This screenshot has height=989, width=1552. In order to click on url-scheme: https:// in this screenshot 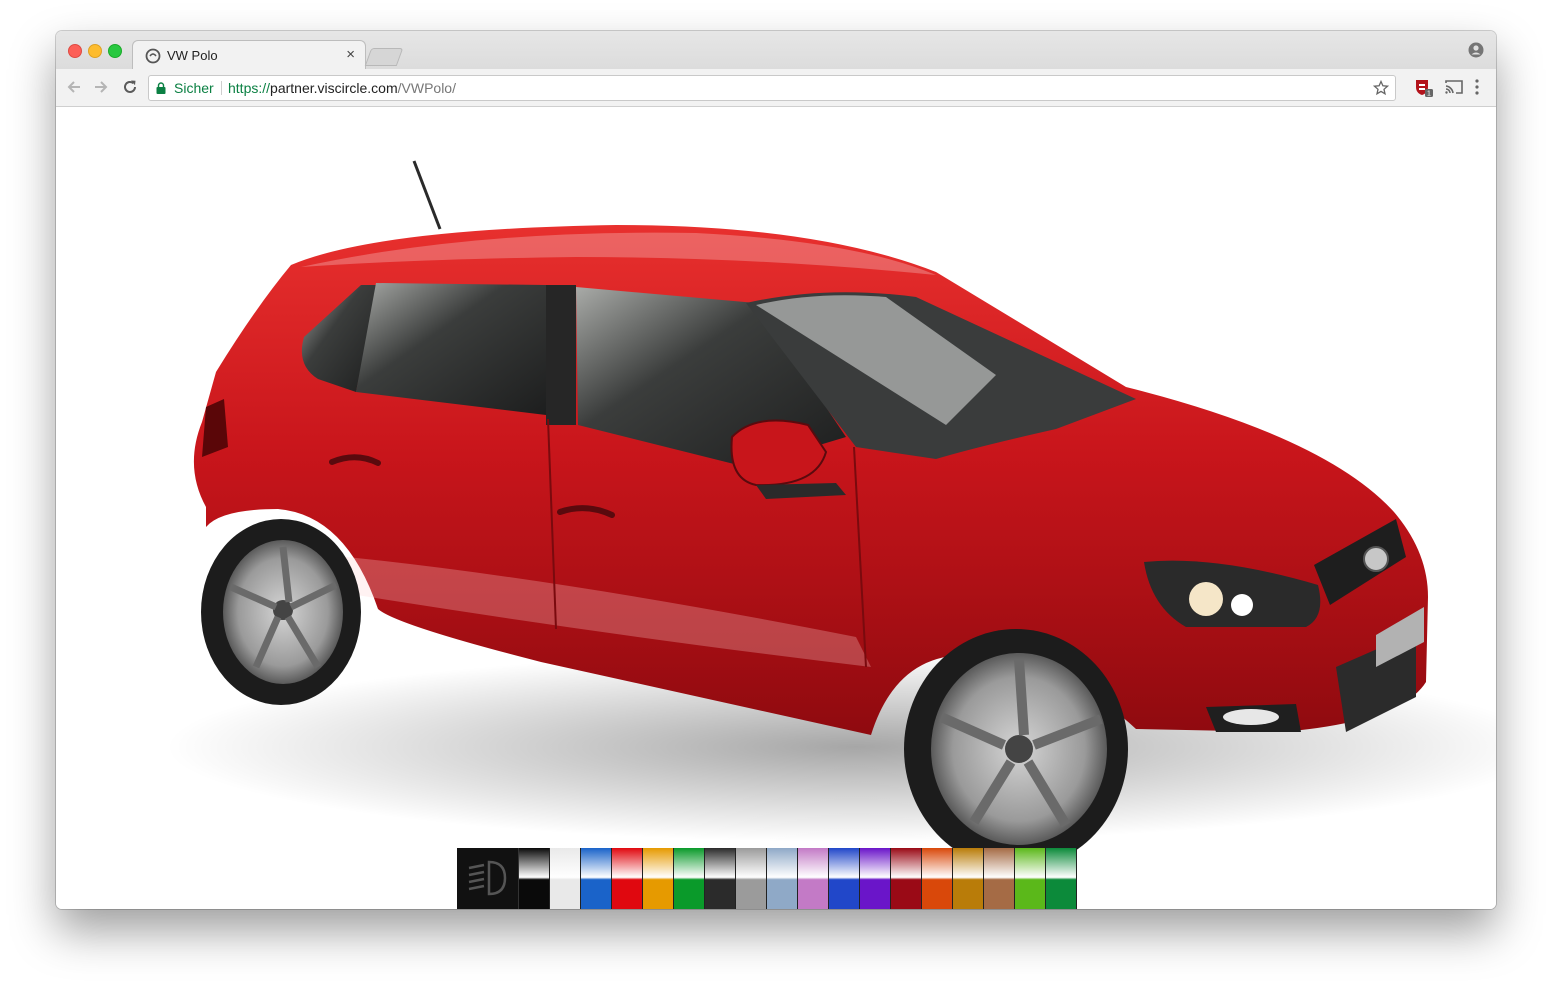, I will do `click(249, 88)`.